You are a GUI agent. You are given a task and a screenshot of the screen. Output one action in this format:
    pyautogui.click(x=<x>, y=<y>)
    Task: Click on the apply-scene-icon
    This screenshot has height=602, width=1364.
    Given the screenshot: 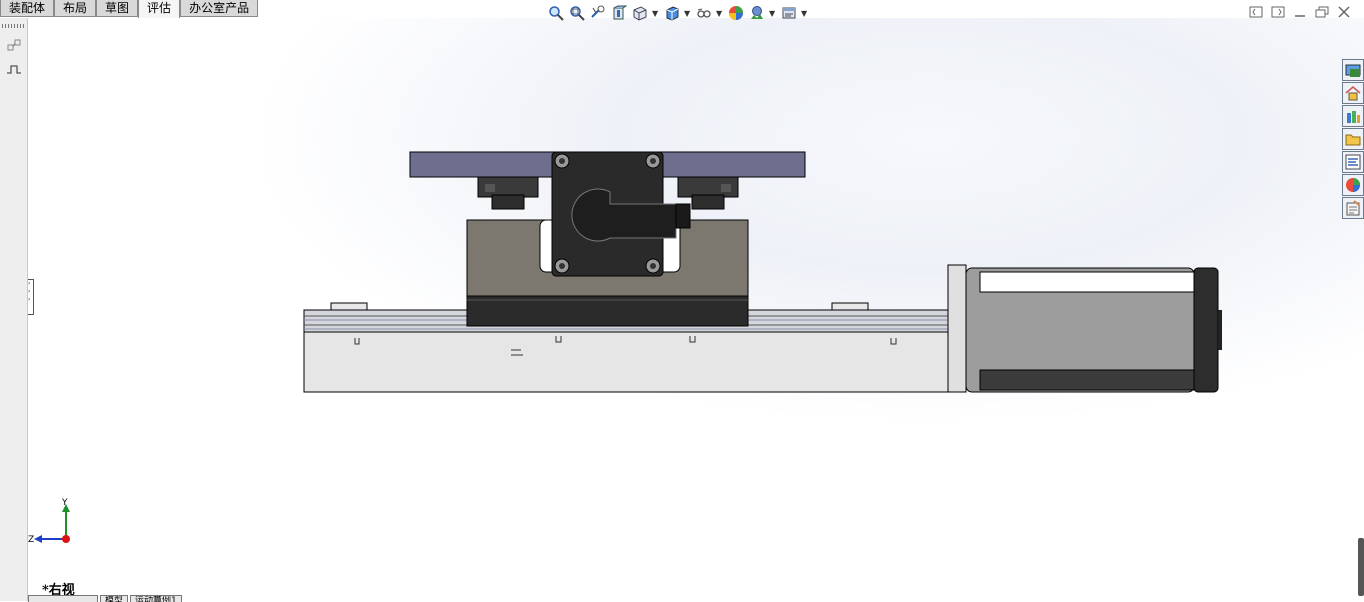 What is the action you would take?
    pyautogui.click(x=757, y=13)
    